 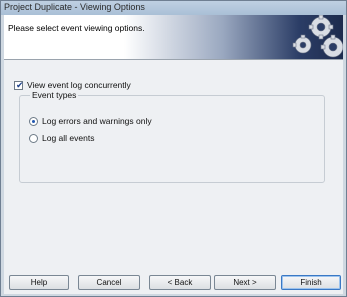 What do you see at coordinates (79, 85) in the screenshot?
I see `view-event-log-label: View event log concurrently` at bounding box center [79, 85].